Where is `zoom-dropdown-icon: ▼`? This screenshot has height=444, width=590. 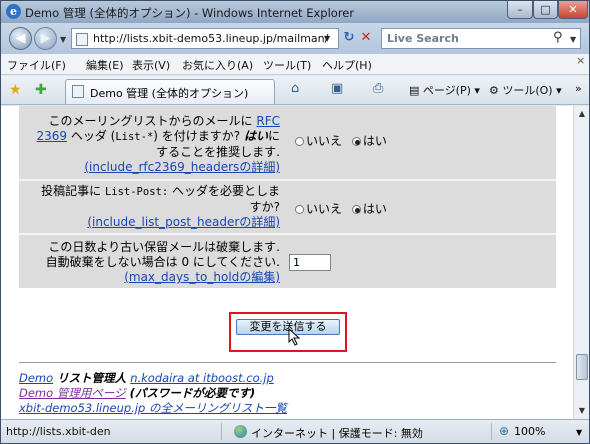
zoom-dropdown-icon: ▼ is located at coordinates (579, 432).